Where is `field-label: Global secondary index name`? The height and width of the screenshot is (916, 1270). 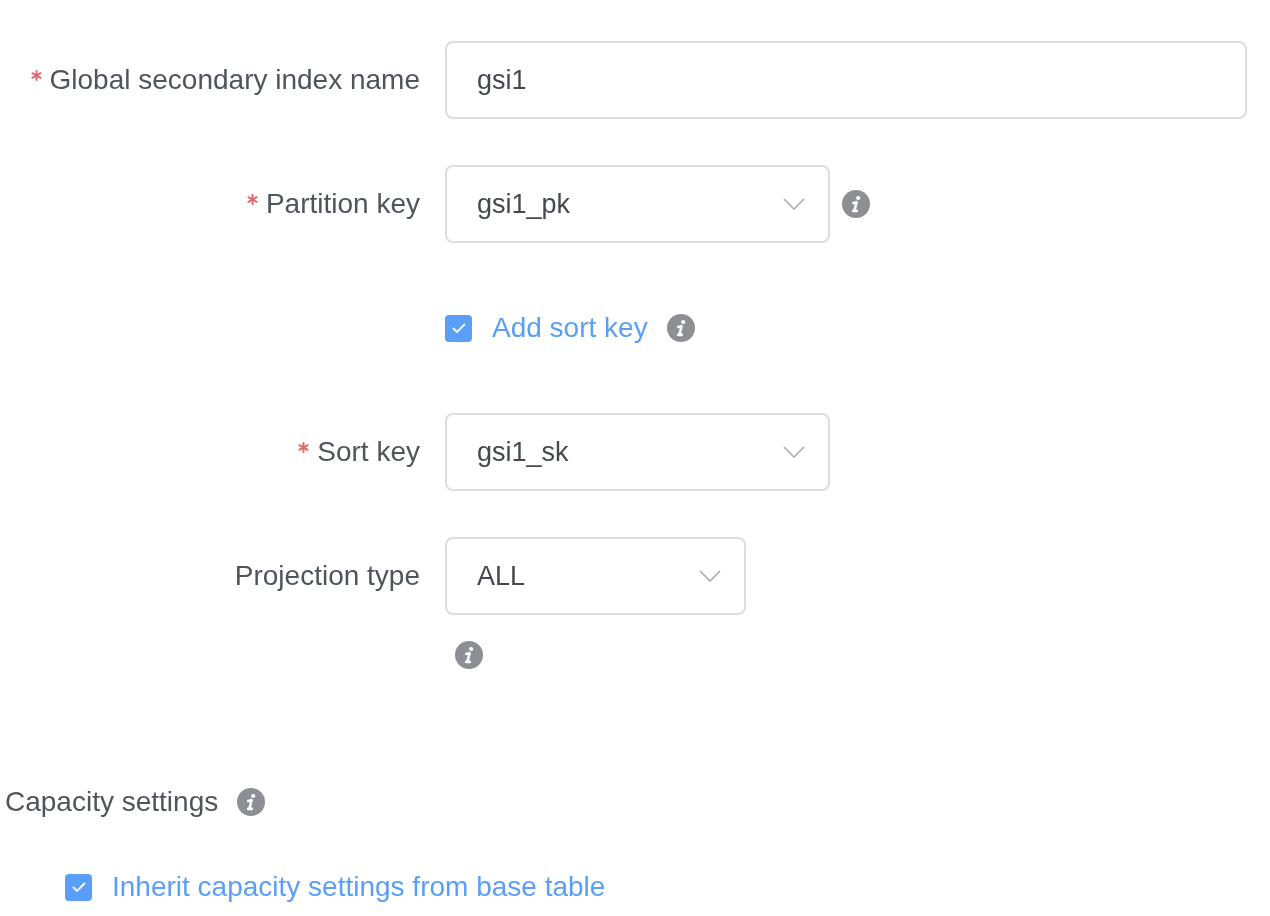
field-label: Global secondary index name is located at coordinates (234, 80).